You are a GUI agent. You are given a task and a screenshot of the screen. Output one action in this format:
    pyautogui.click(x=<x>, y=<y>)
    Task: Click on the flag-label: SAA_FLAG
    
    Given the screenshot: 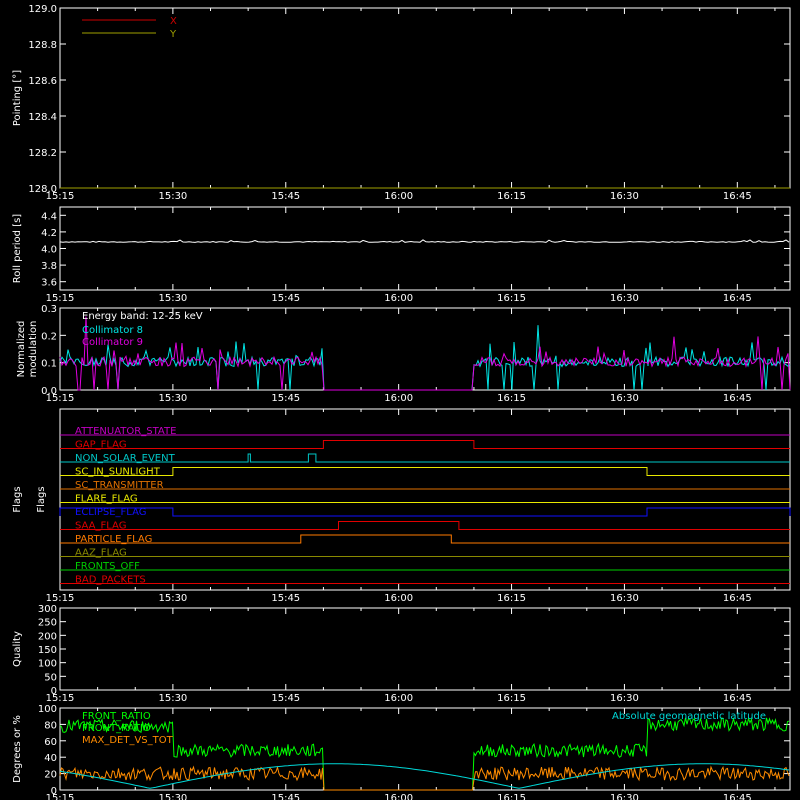 What is the action you would take?
    pyautogui.click(x=100, y=526)
    